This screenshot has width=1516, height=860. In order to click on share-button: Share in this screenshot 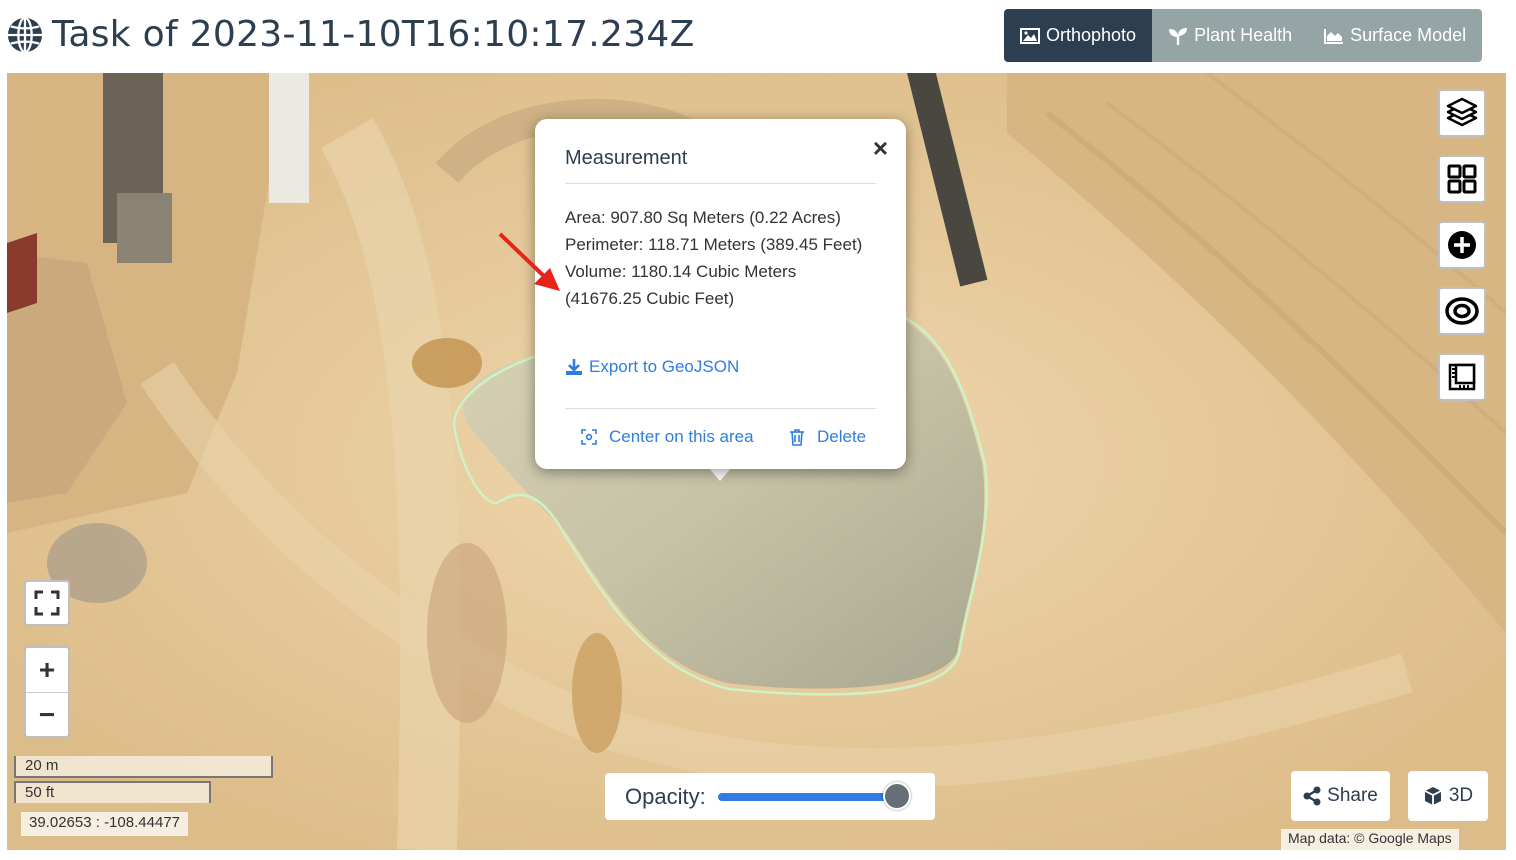, I will do `click(1340, 796)`.